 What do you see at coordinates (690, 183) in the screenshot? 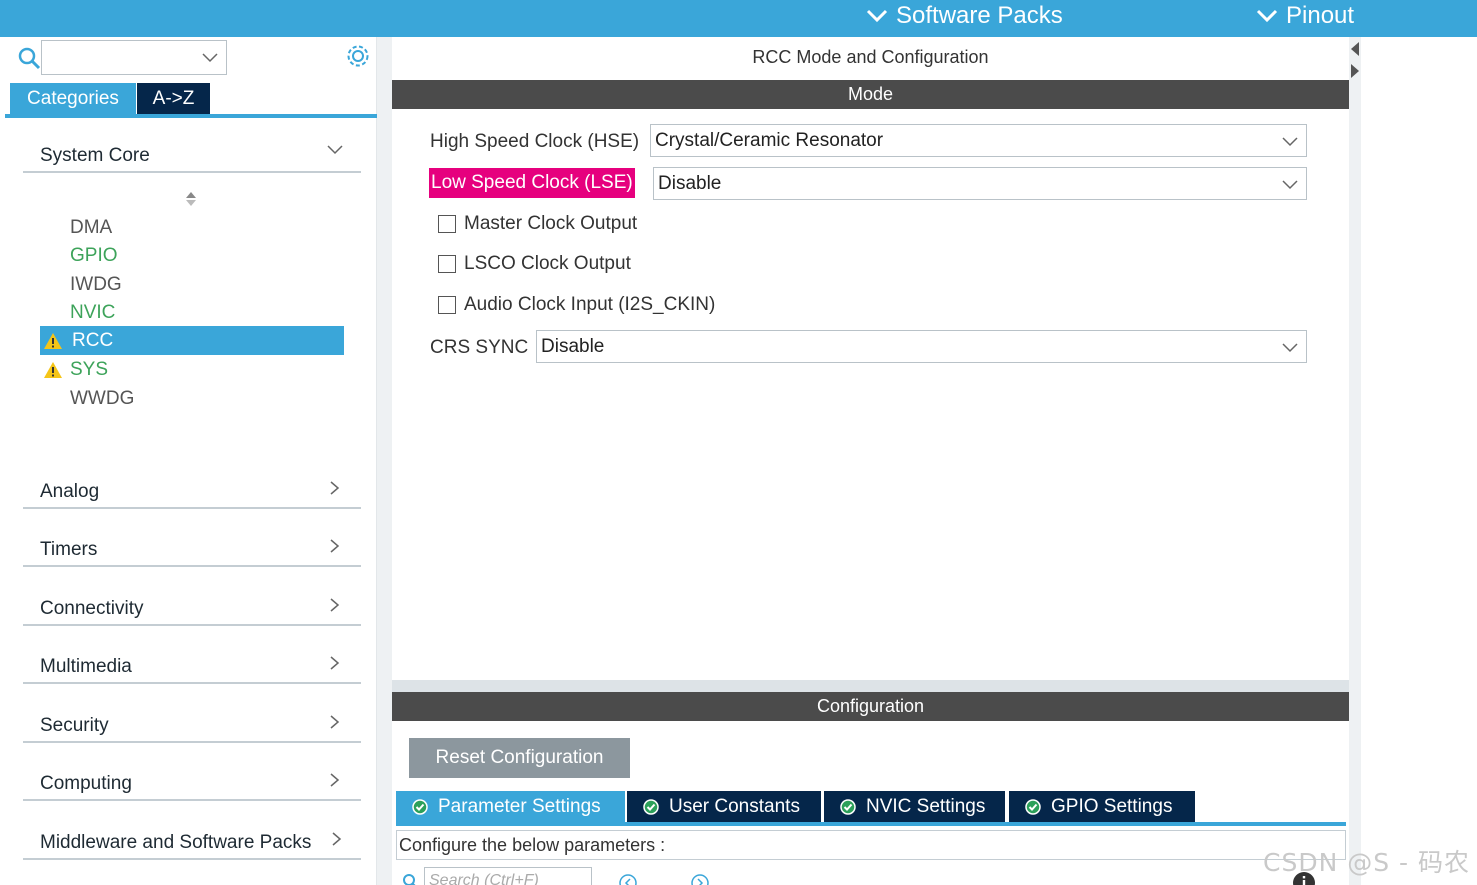
I see `lse-value: Disable` at bounding box center [690, 183].